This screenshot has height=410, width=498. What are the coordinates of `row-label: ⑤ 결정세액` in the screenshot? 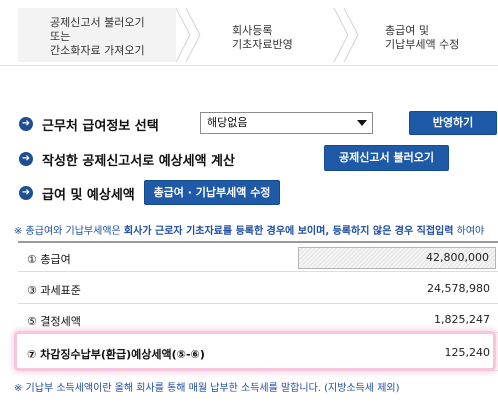 It's located at (54, 321).